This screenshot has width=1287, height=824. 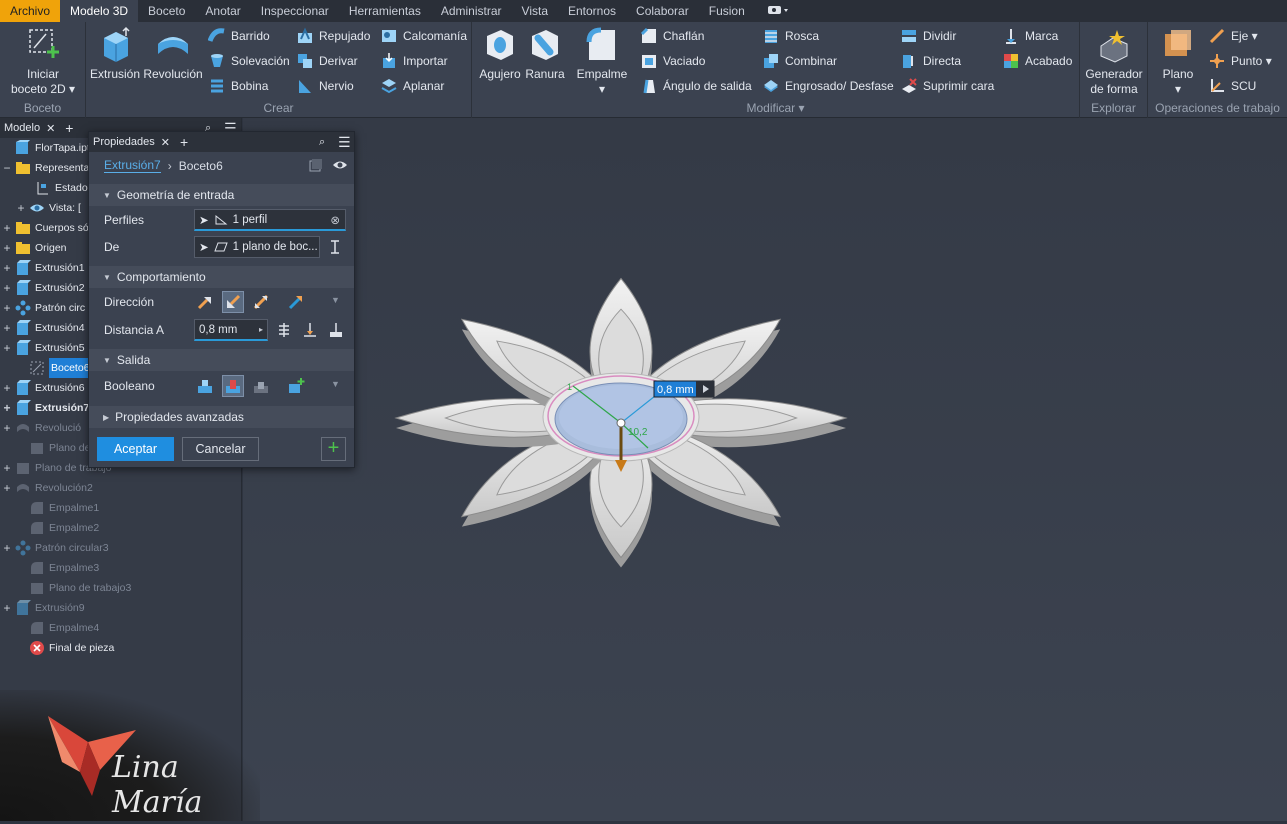 I want to click on direction-asymmetric-icon, so click(x=296, y=302).